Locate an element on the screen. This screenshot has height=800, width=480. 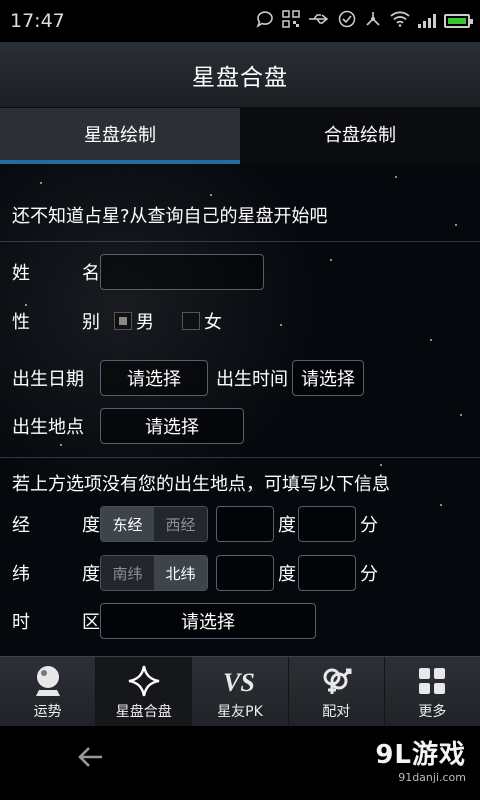
latitude-minute-input is located at coordinates (327, 573).